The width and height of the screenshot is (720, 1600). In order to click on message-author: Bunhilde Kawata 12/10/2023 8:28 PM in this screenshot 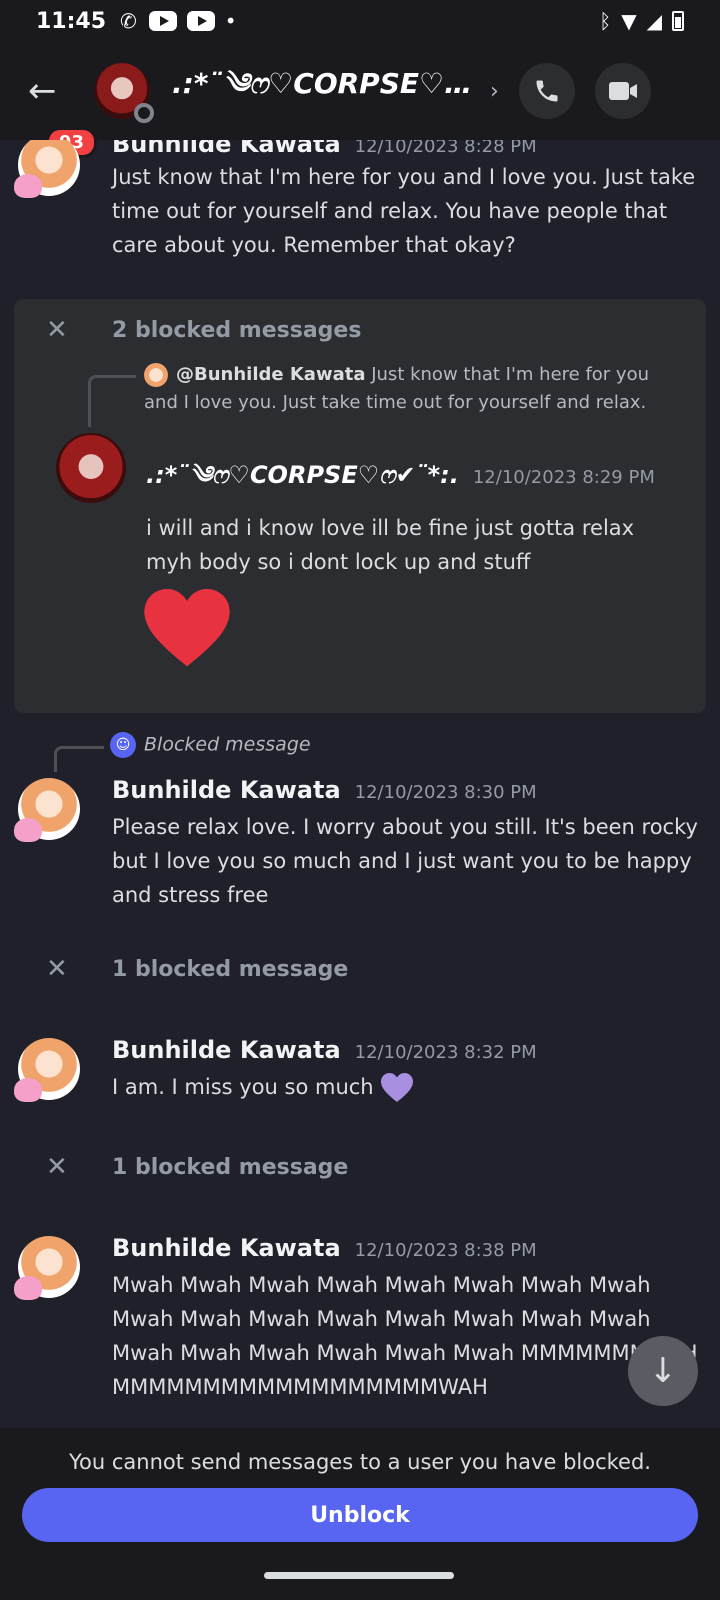, I will do `click(324, 149)`.